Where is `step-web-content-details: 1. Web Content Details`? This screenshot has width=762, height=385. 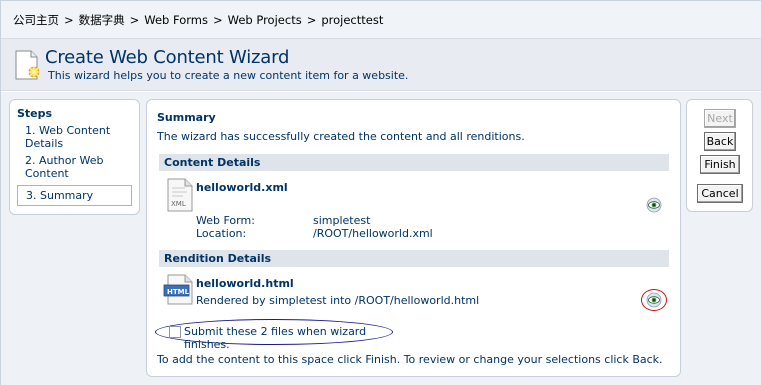 step-web-content-details: 1. Web Content Details is located at coordinates (74, 138).